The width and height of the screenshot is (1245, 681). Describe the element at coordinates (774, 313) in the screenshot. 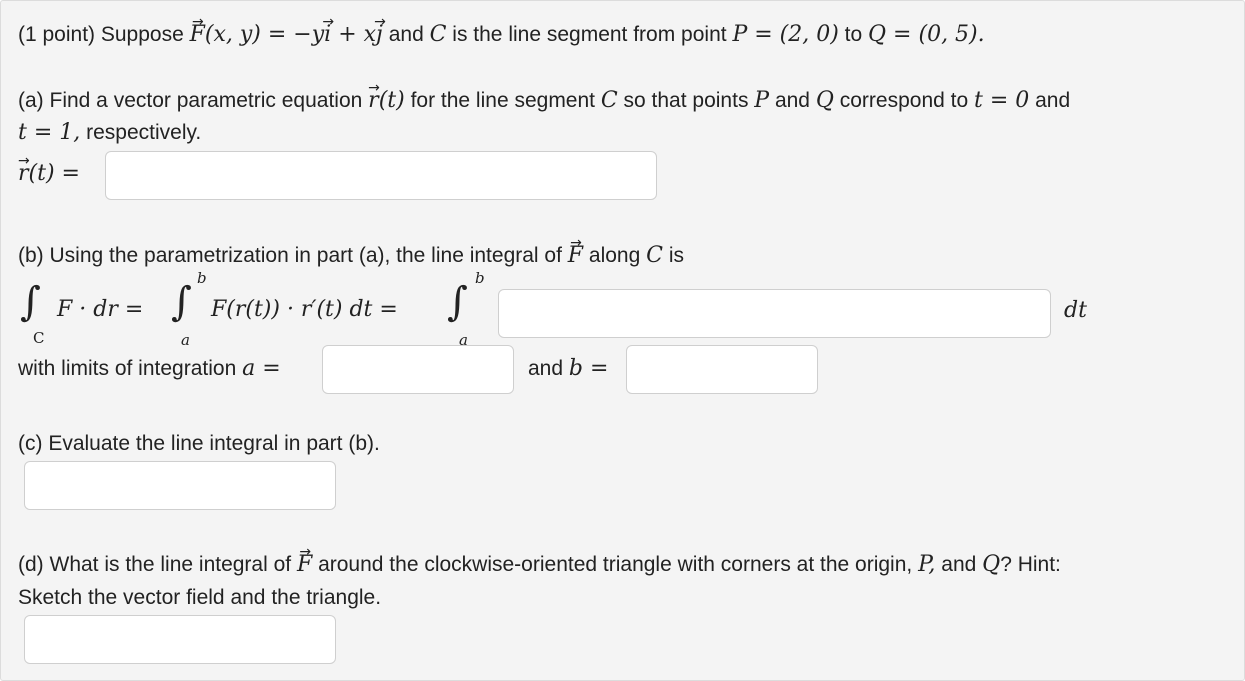

I see `integrand-answer-input` at that location.